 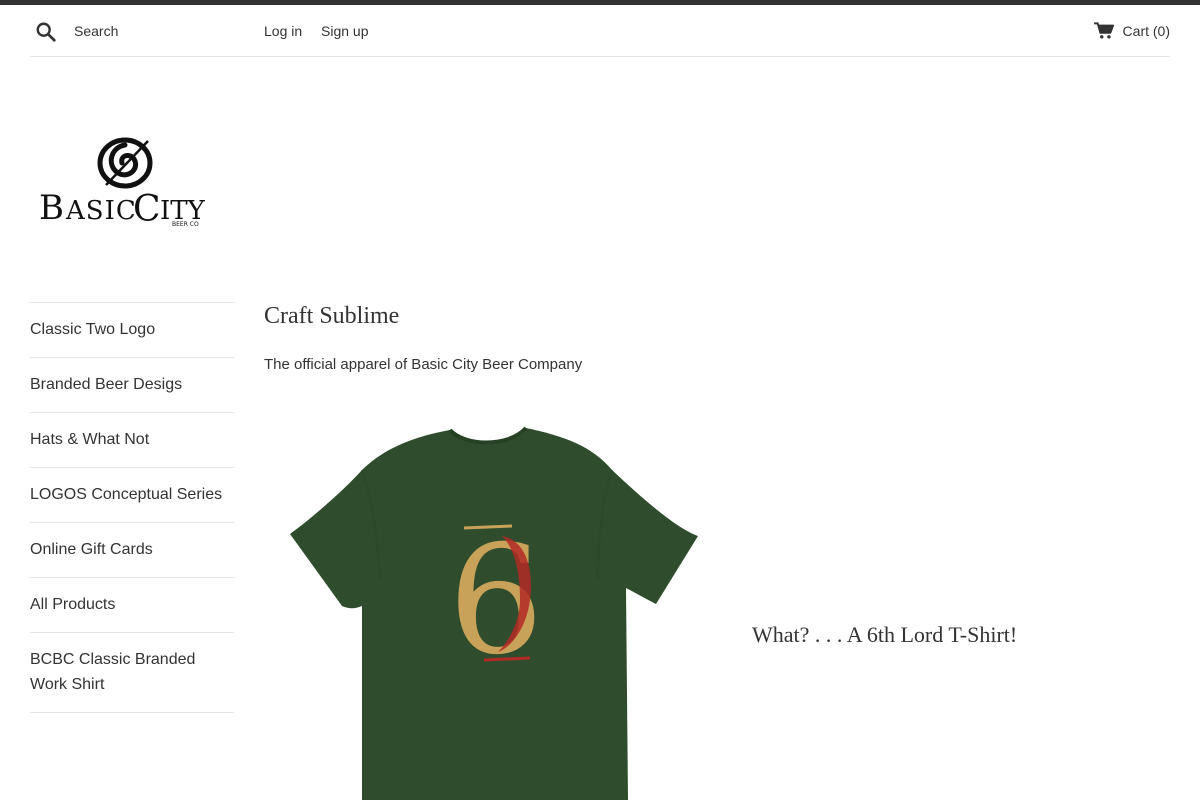 What do you see at coordinates (106, 384) in the screenshot?
I see `sidebar-item-label: Branded Beer Desigs` at bounding box center [106, 384].